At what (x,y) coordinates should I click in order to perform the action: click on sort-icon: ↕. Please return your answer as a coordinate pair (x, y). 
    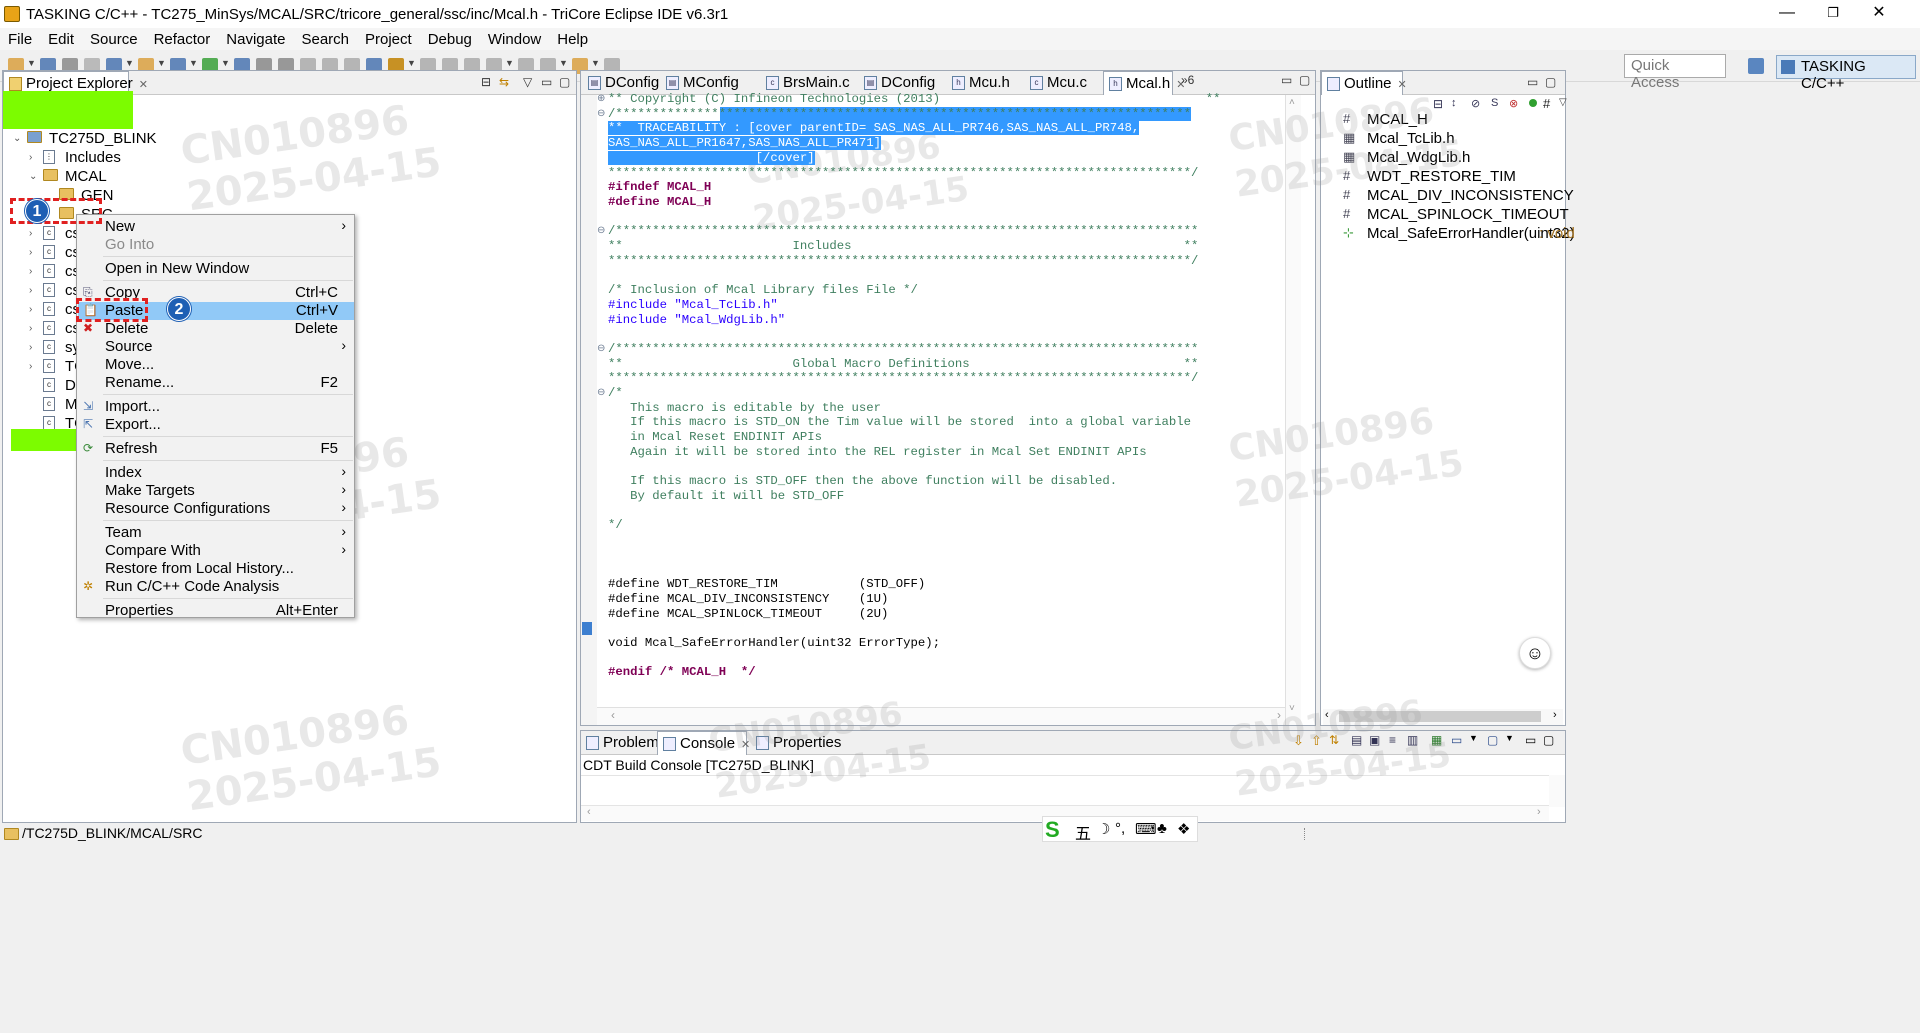
    Looking at the image, I should click on (1454, 103).